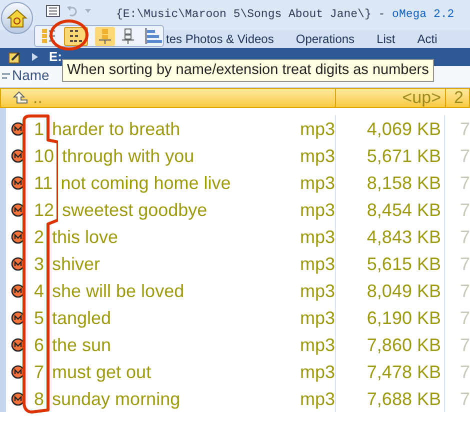 Image resolution: width=470 pixels, height=430 pixels. Describe the element at coordinates (235, 98) in the screenshot. I see `parent-folder-row: .. <up> 2` at that location.